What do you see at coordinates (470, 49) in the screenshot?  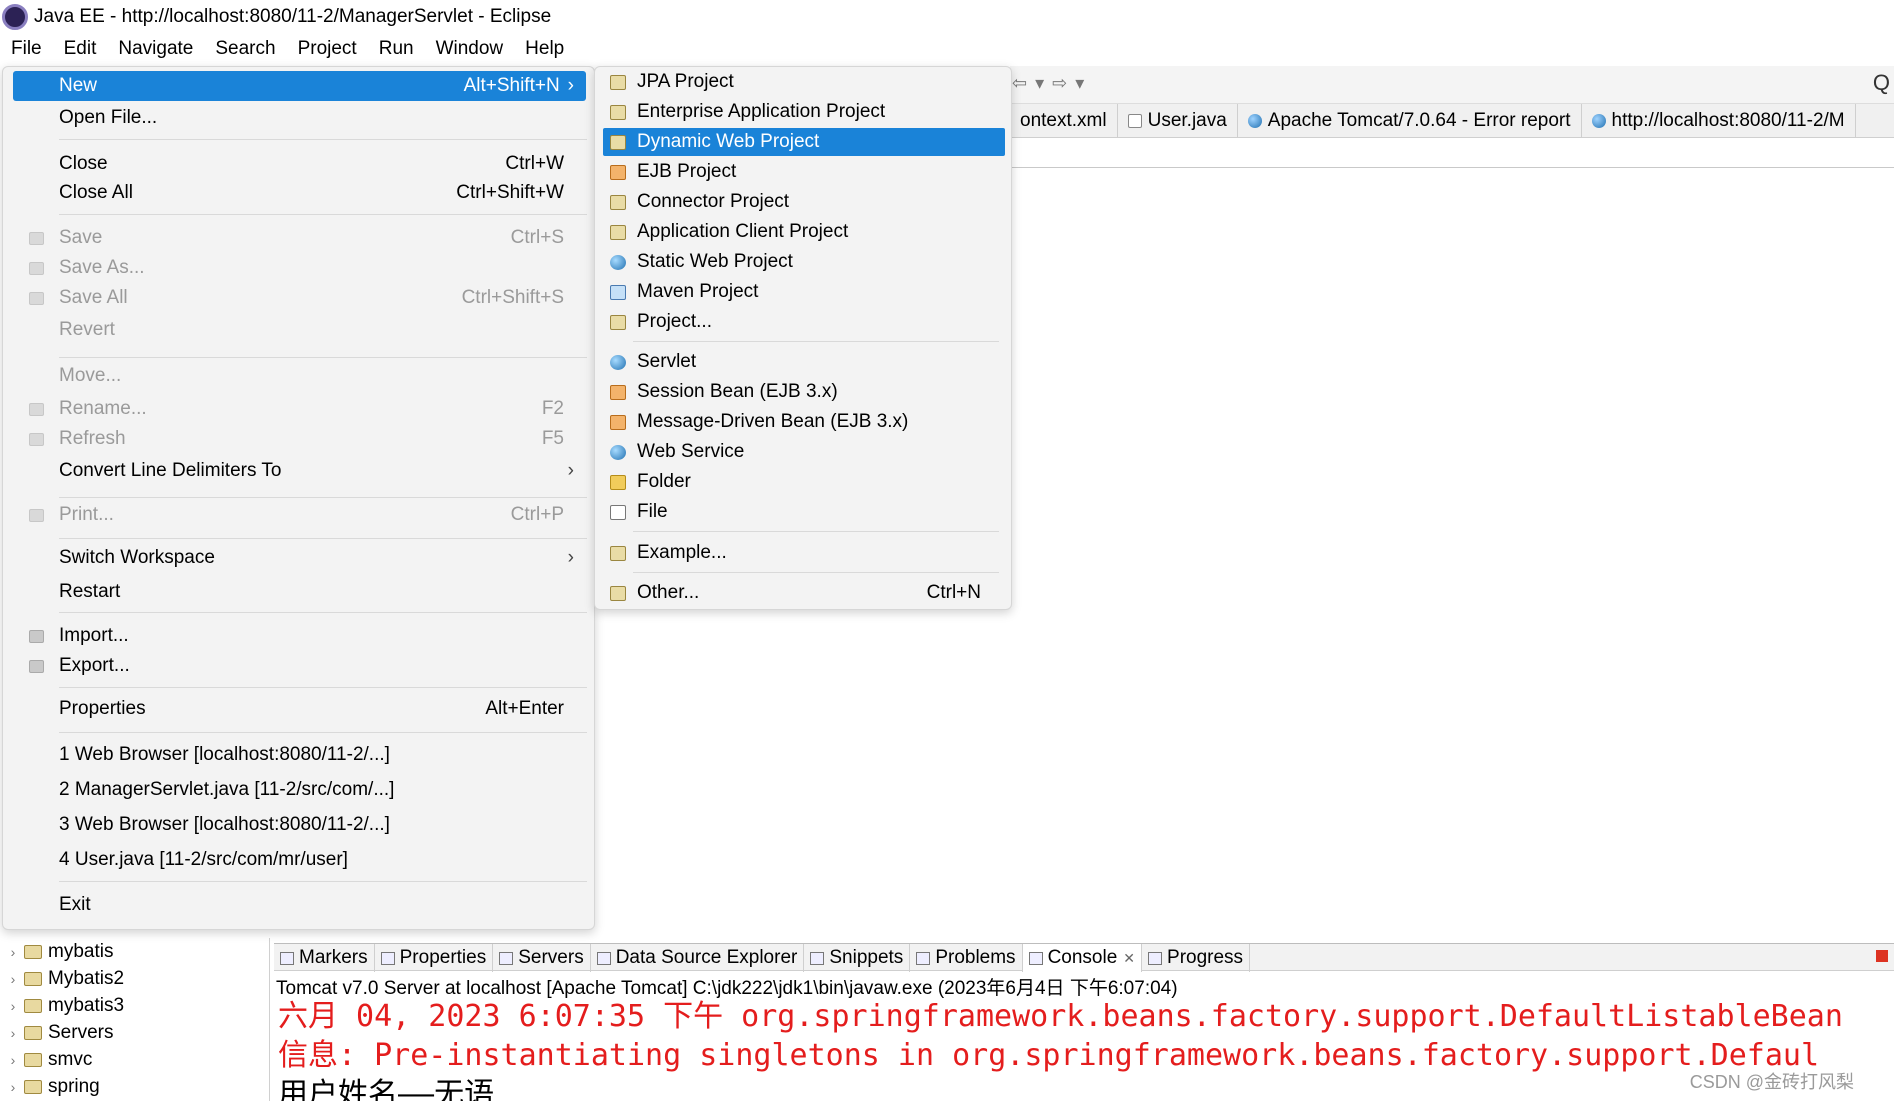 I see `menu-window: Window` at bounding box center [470, 49].